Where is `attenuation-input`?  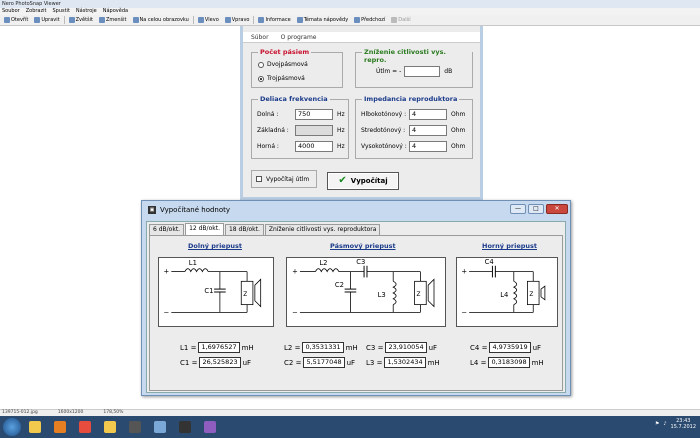 attenuation-input is located at coordinates (422, 71).